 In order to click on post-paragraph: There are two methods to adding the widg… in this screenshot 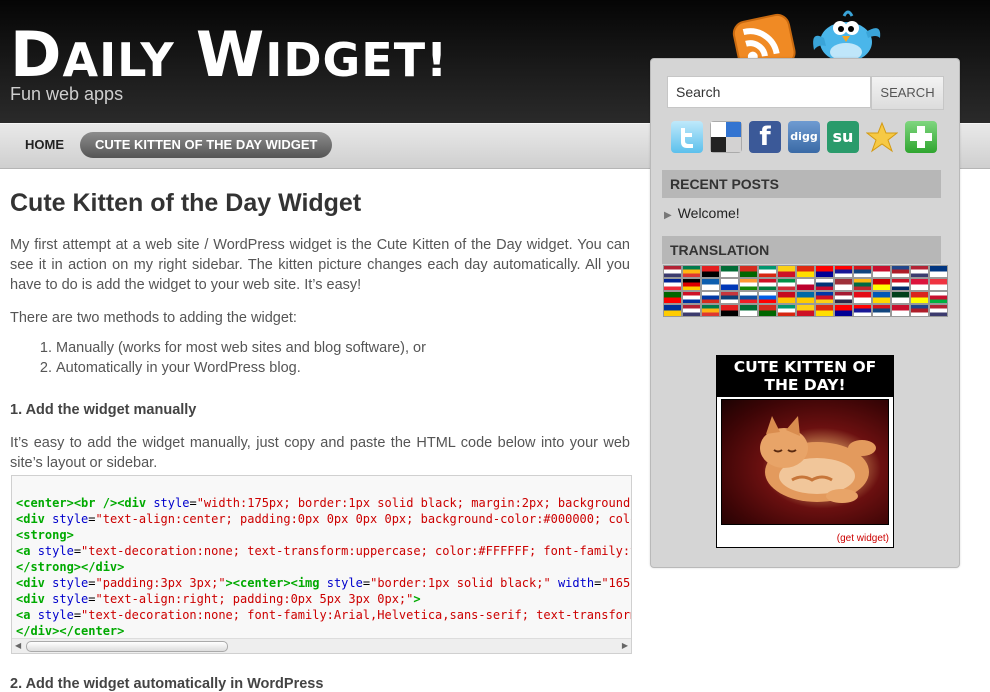, I will do `click(153, 318)`.